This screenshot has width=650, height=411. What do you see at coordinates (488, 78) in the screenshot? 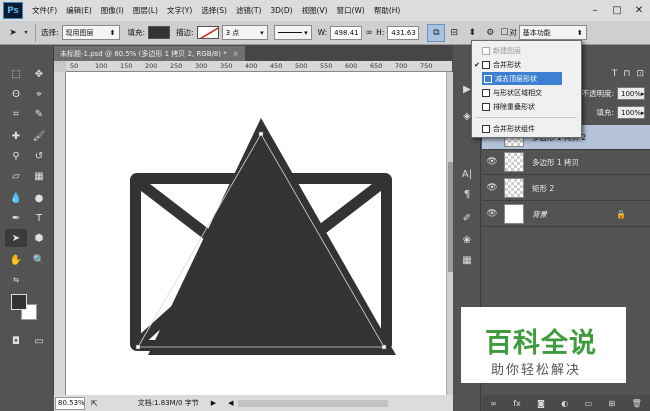
I see `subtract-front-shape-icon` at bounding box center [488, 78].